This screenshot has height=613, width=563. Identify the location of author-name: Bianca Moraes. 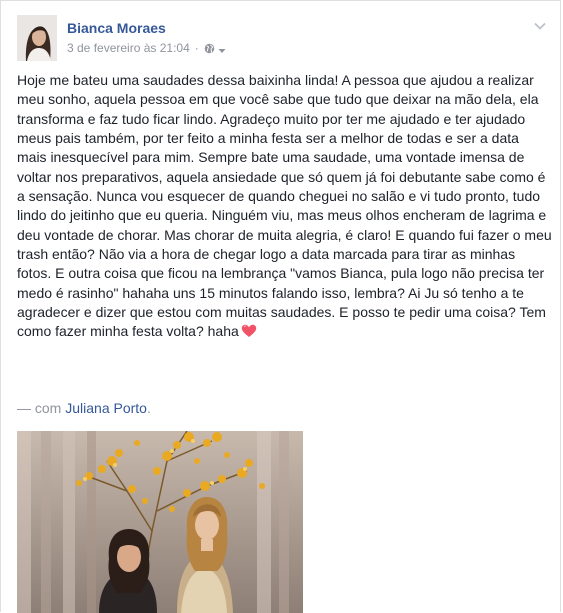
(116, 28).